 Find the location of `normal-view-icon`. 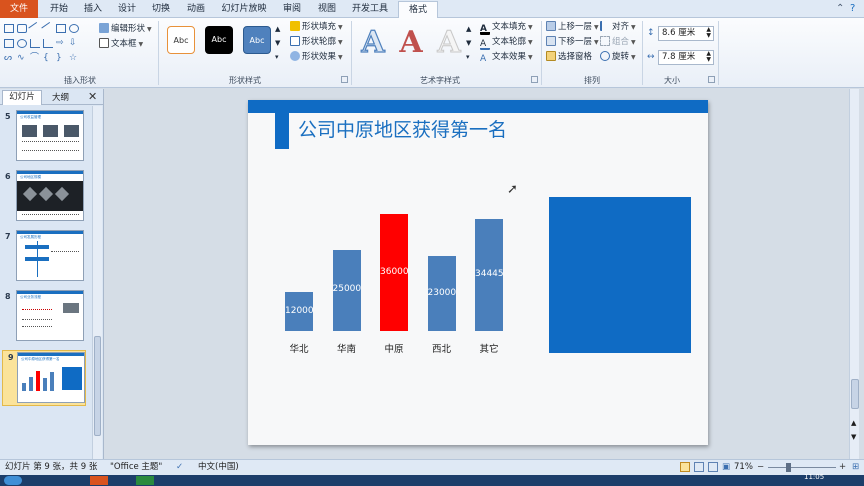

normal-view-icon is located at coordinates (685, 467).